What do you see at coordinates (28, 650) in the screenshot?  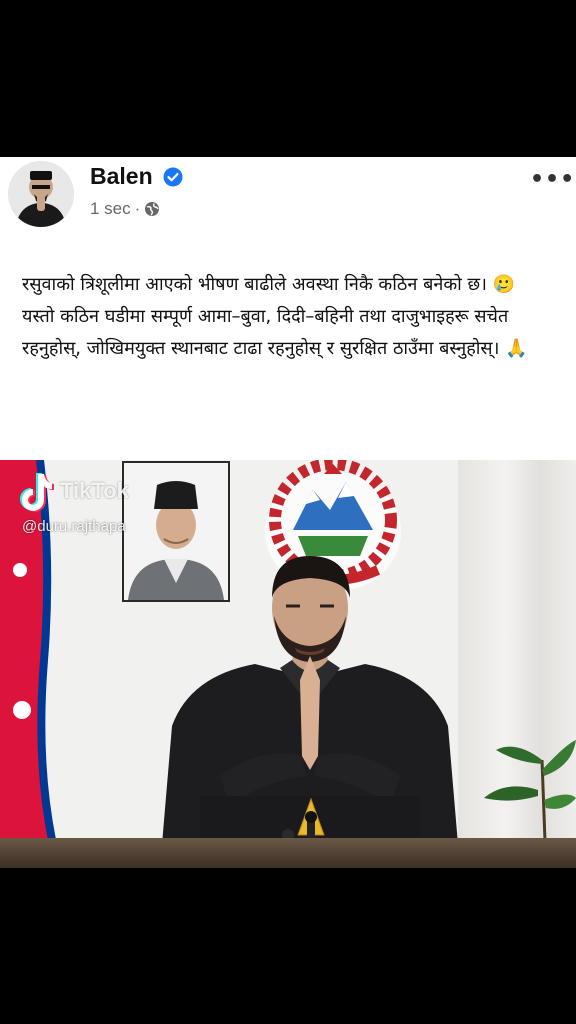 I see `nepal-flag-icon` at bounding box center [28, 650].